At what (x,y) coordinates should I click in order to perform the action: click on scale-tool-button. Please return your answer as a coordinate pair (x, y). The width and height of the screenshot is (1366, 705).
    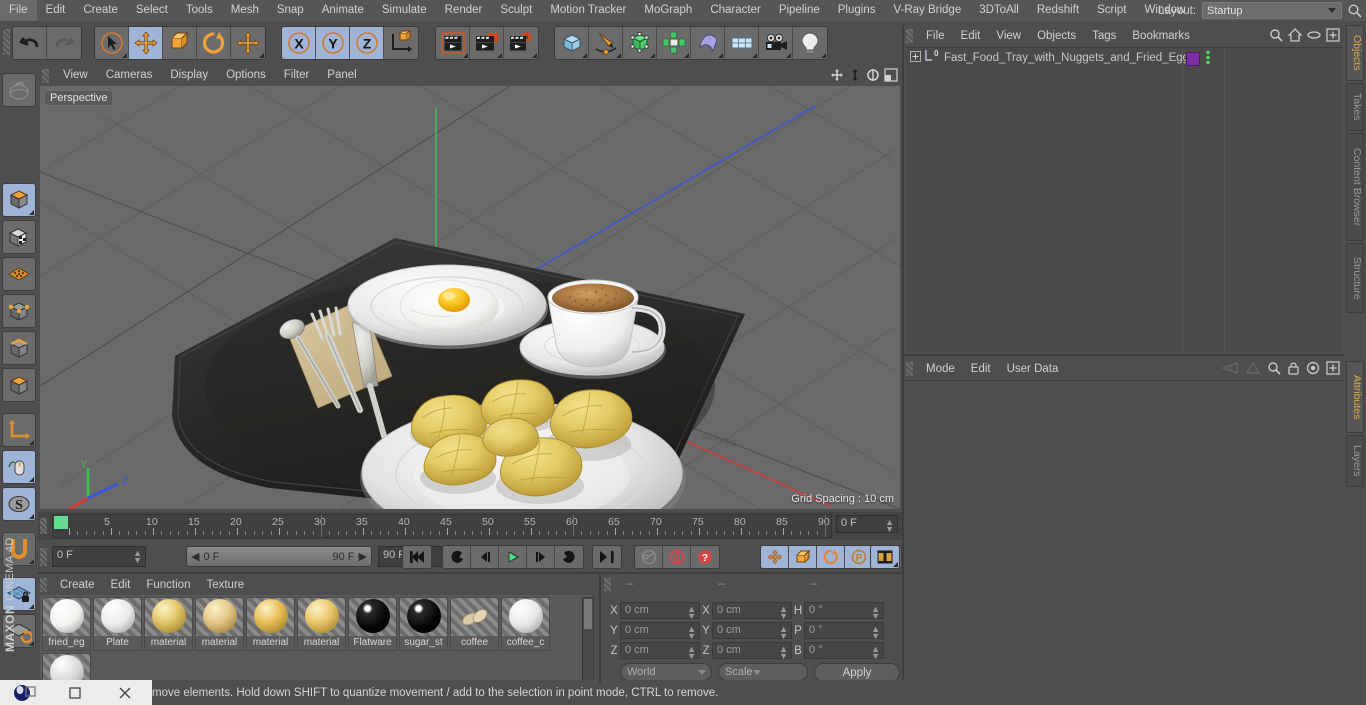
    Looking at the image, I should click on (180, 43).